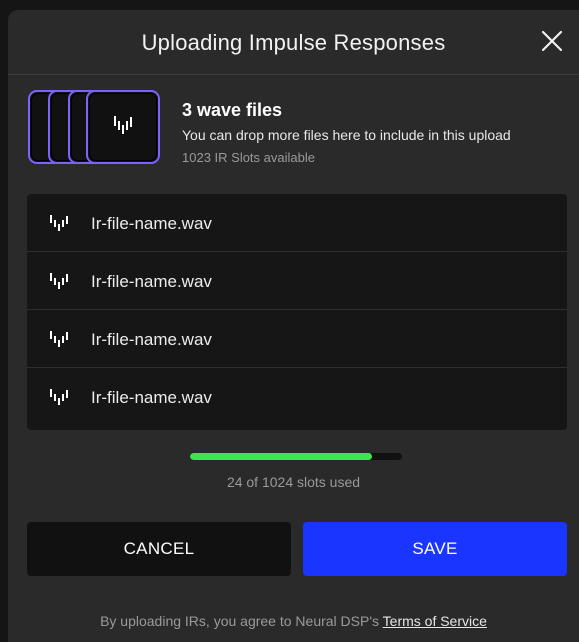 The image size is (579, 642). What do you see at coordinates (232, 110) in the screenshot?
I see `files-count: 3 wave files` at bounding box center [232, 110].